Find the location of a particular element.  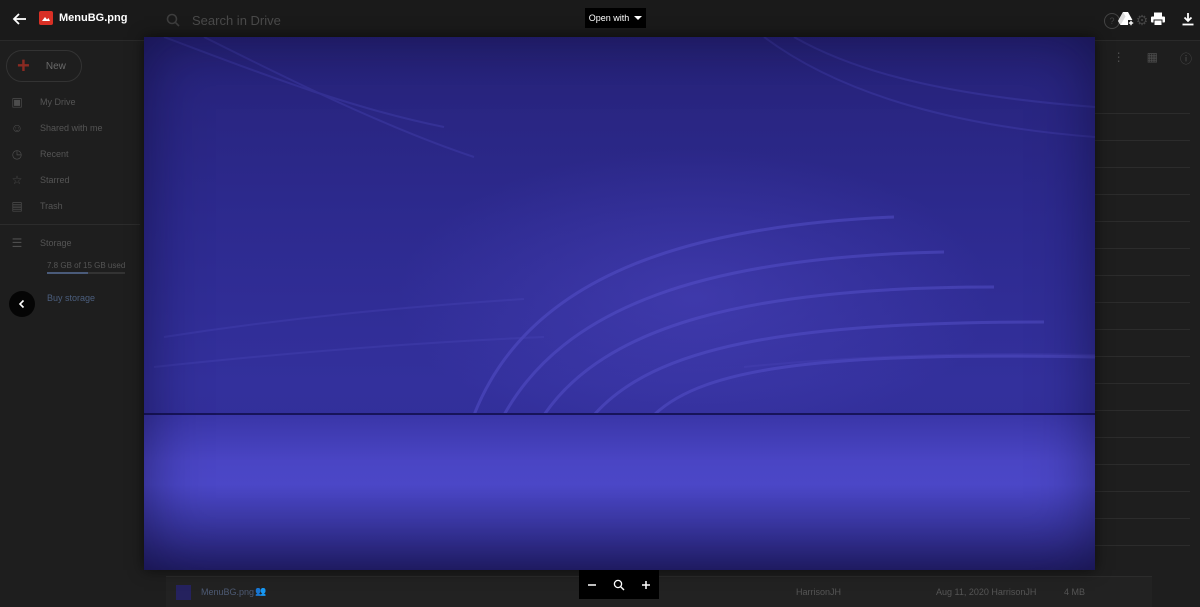

sidebar-item-my-drive: ▣ My Drive is located at coordinates (43, 102).